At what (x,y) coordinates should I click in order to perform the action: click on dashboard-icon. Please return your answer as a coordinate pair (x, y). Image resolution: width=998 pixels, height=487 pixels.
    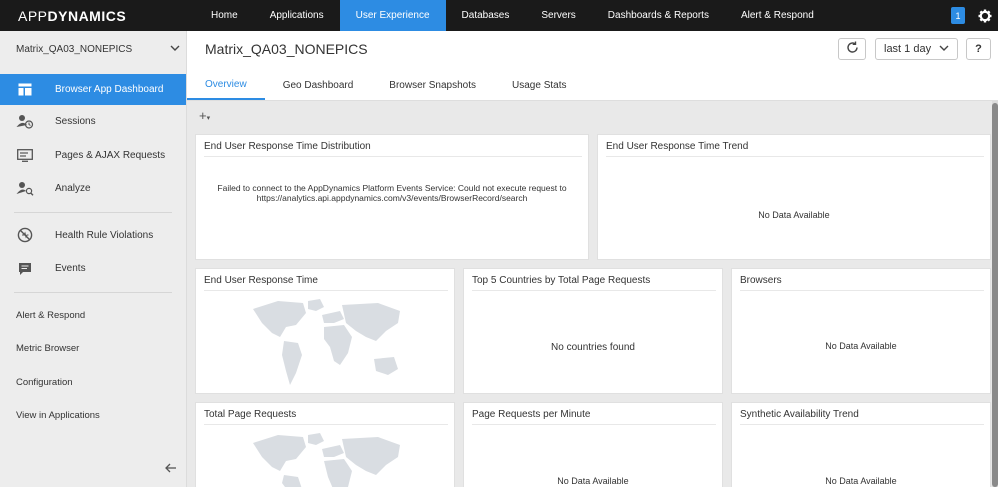
    Looking at the image, I should click on (25, 90).